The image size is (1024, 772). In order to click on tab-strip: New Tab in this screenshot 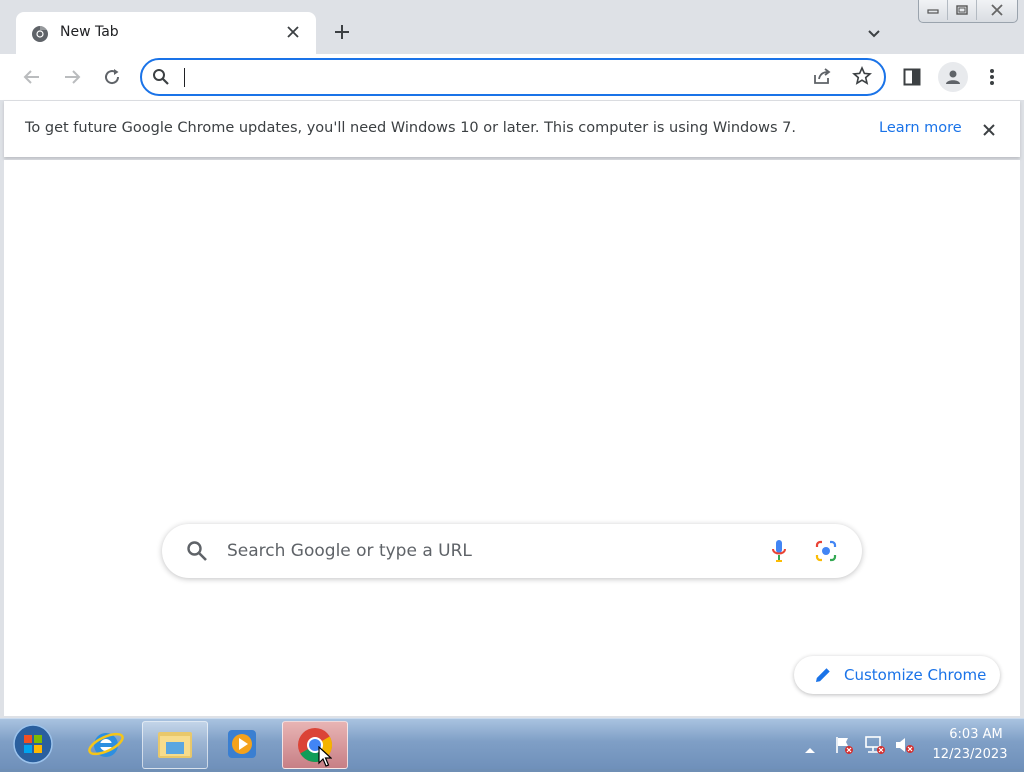, I will do `click(512, 27)`.